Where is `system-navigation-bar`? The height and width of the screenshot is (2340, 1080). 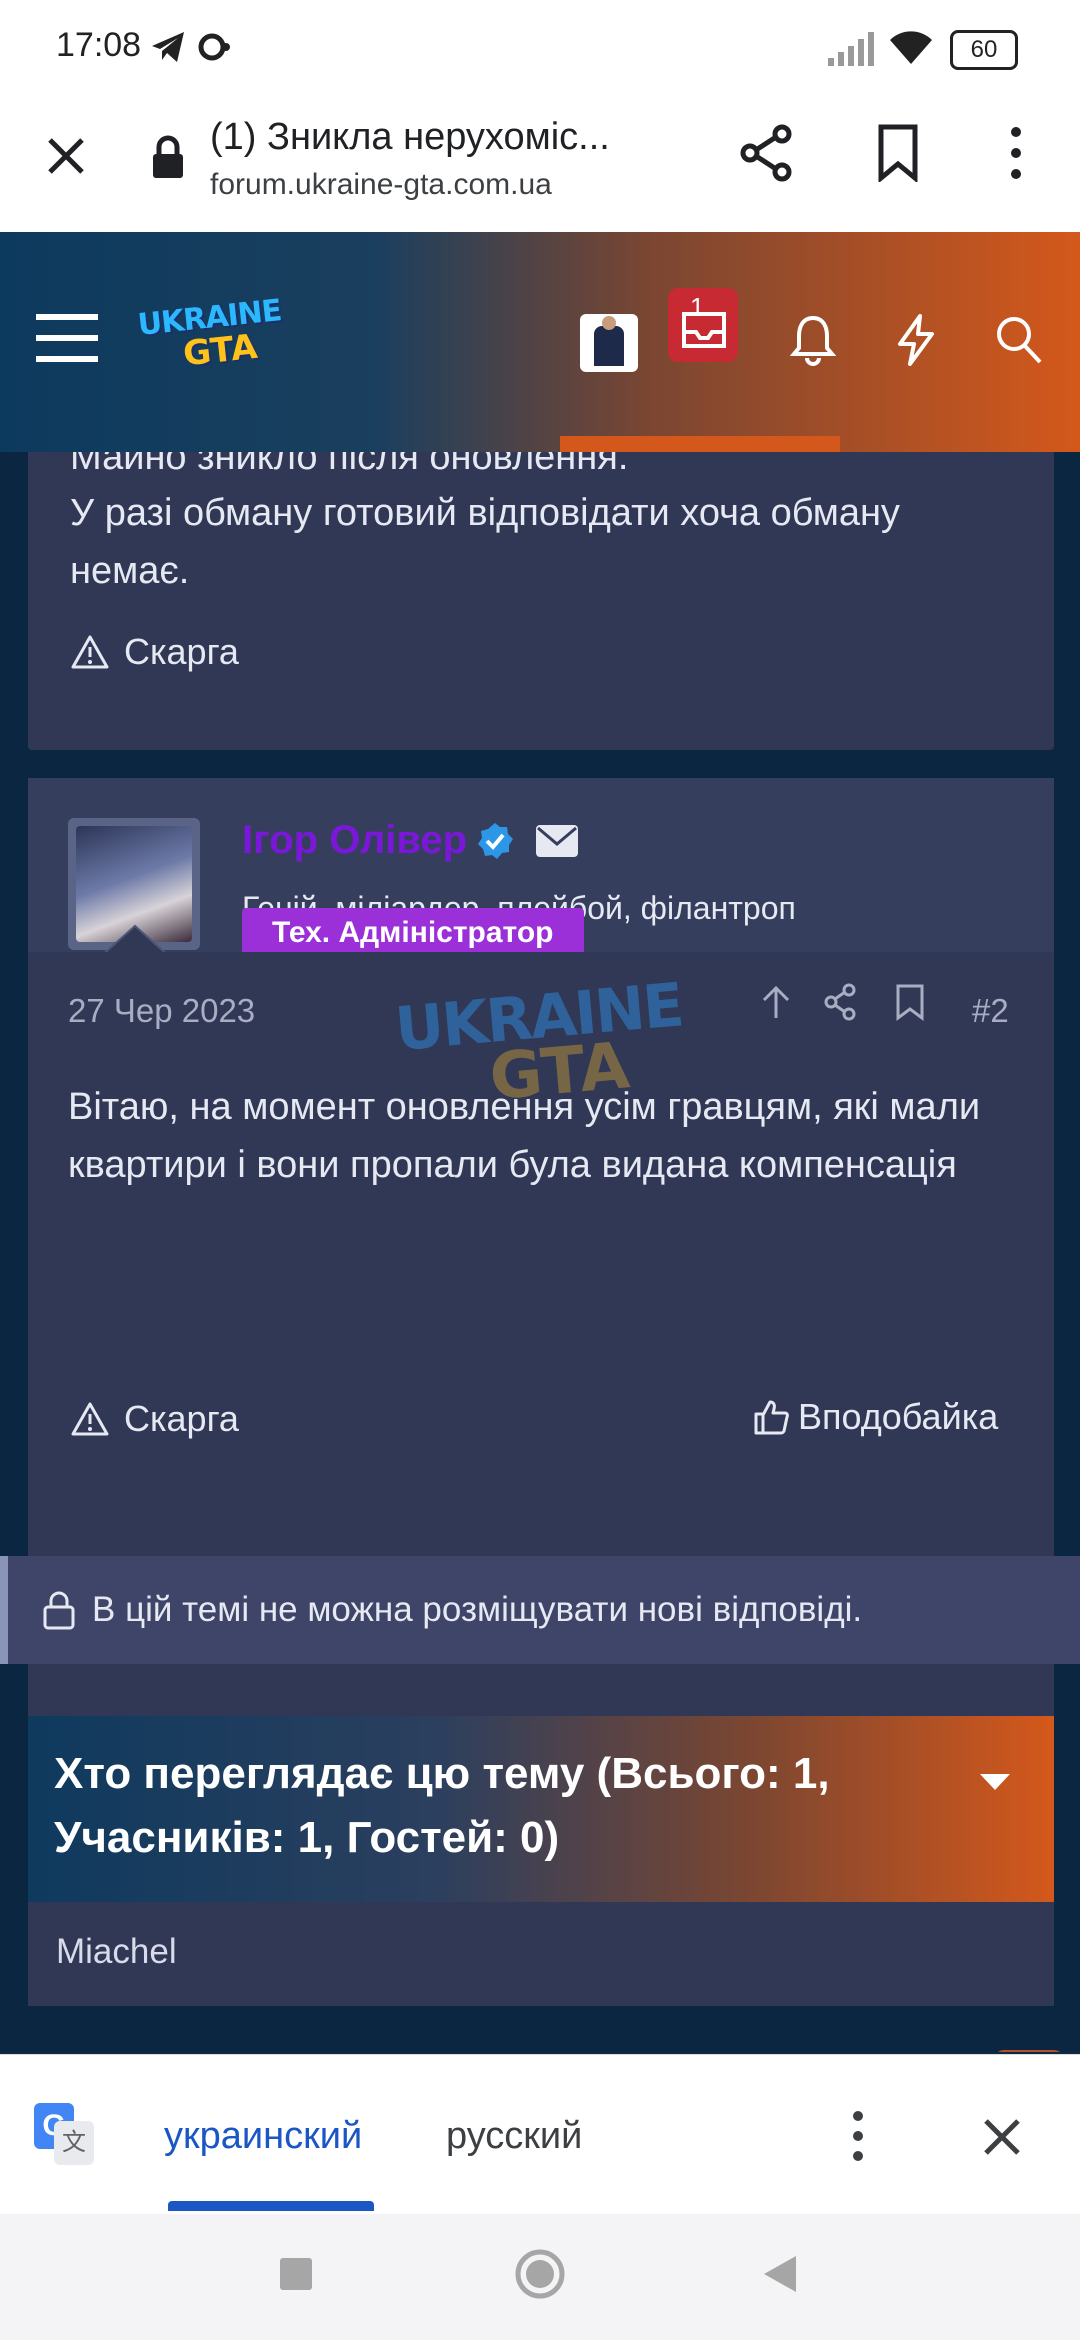 system-navigation-bar is located at coordinates (540, 2277).